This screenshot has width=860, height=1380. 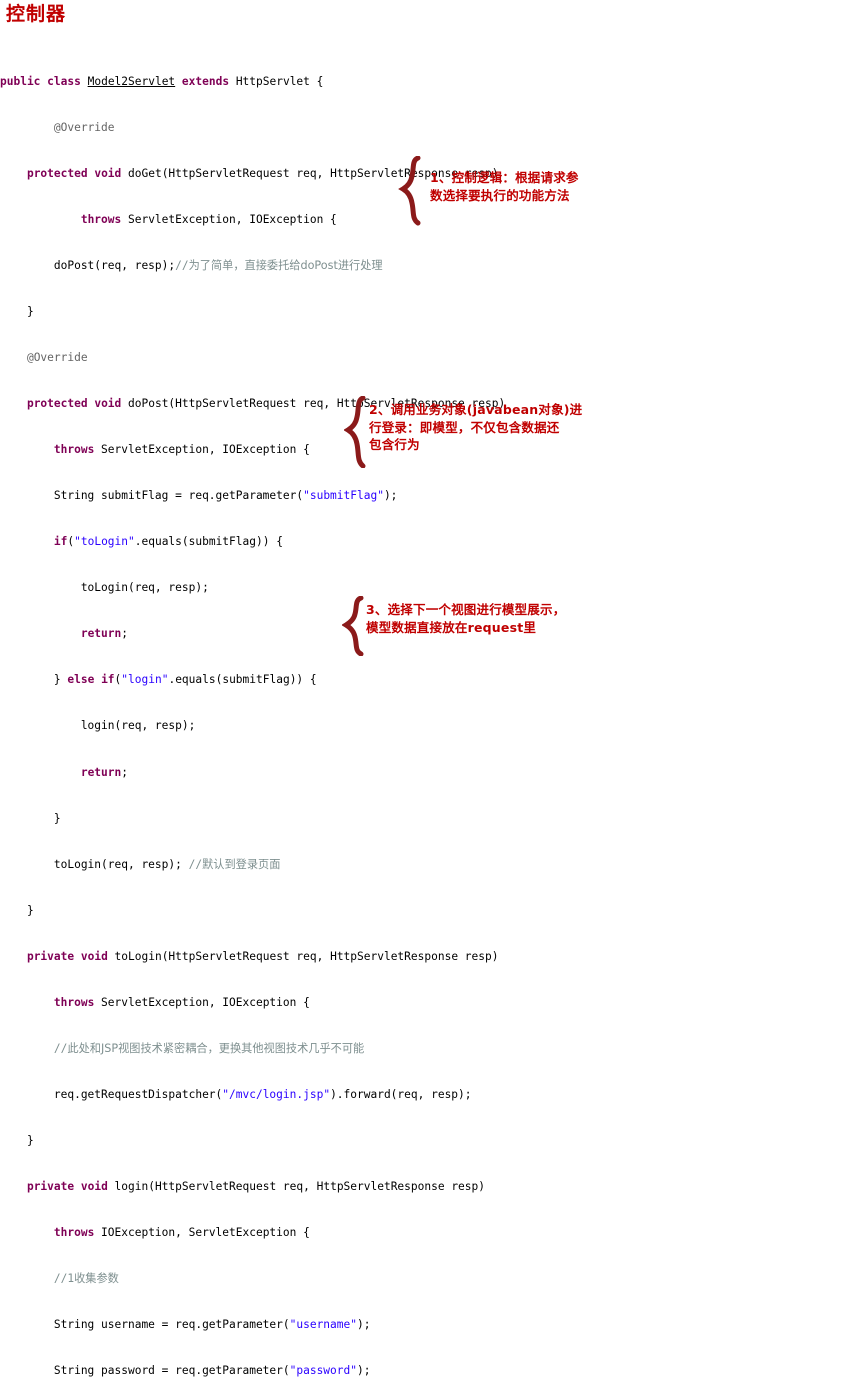 What do you see at coordinates (168, 542) in the screenshot?
I see `code-line: if("toLogin".equals(submitFlag)) {` at bounding box center [168, 542].